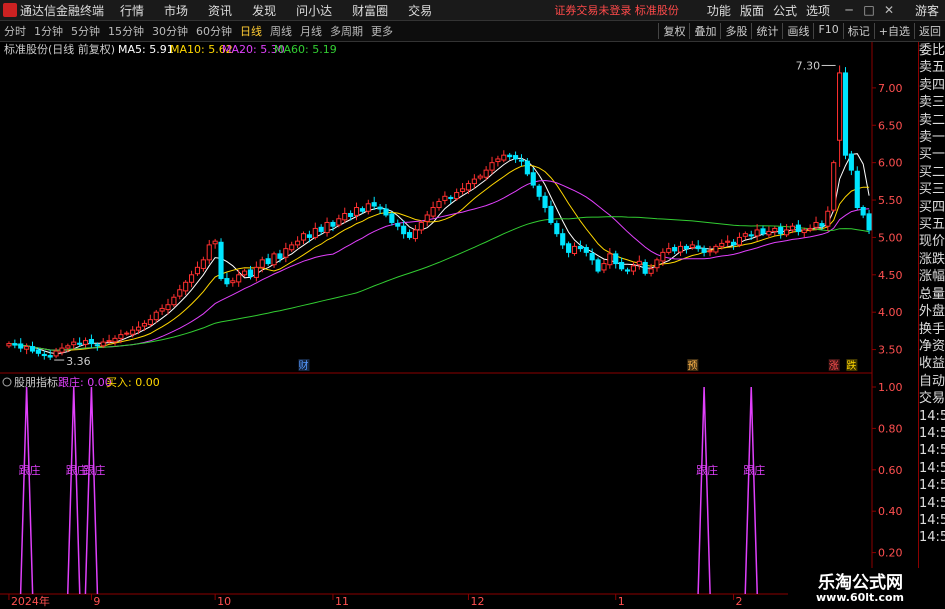 The height and width of the screenshot is (609, 945). Describe the element at coordinates (132, 10) in the screenshot. I see `menu-item-quotes: 行情` at that location.